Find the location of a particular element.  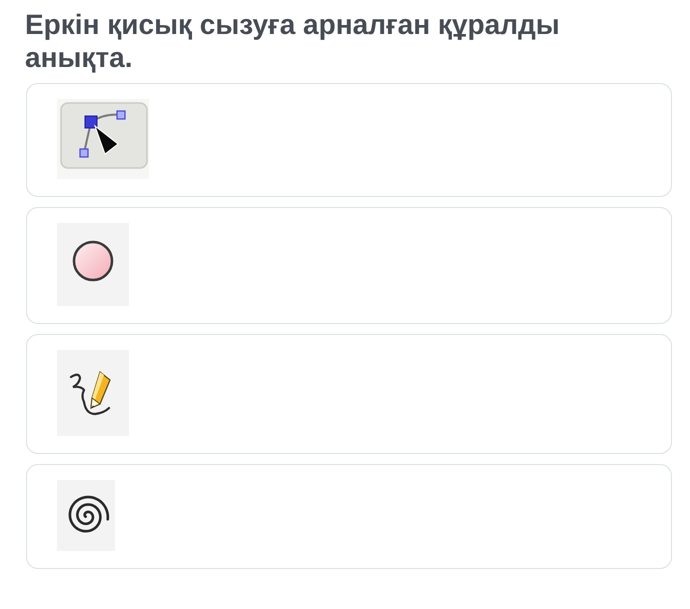

curve-nodes-icon is located at coordinates (103, 139).